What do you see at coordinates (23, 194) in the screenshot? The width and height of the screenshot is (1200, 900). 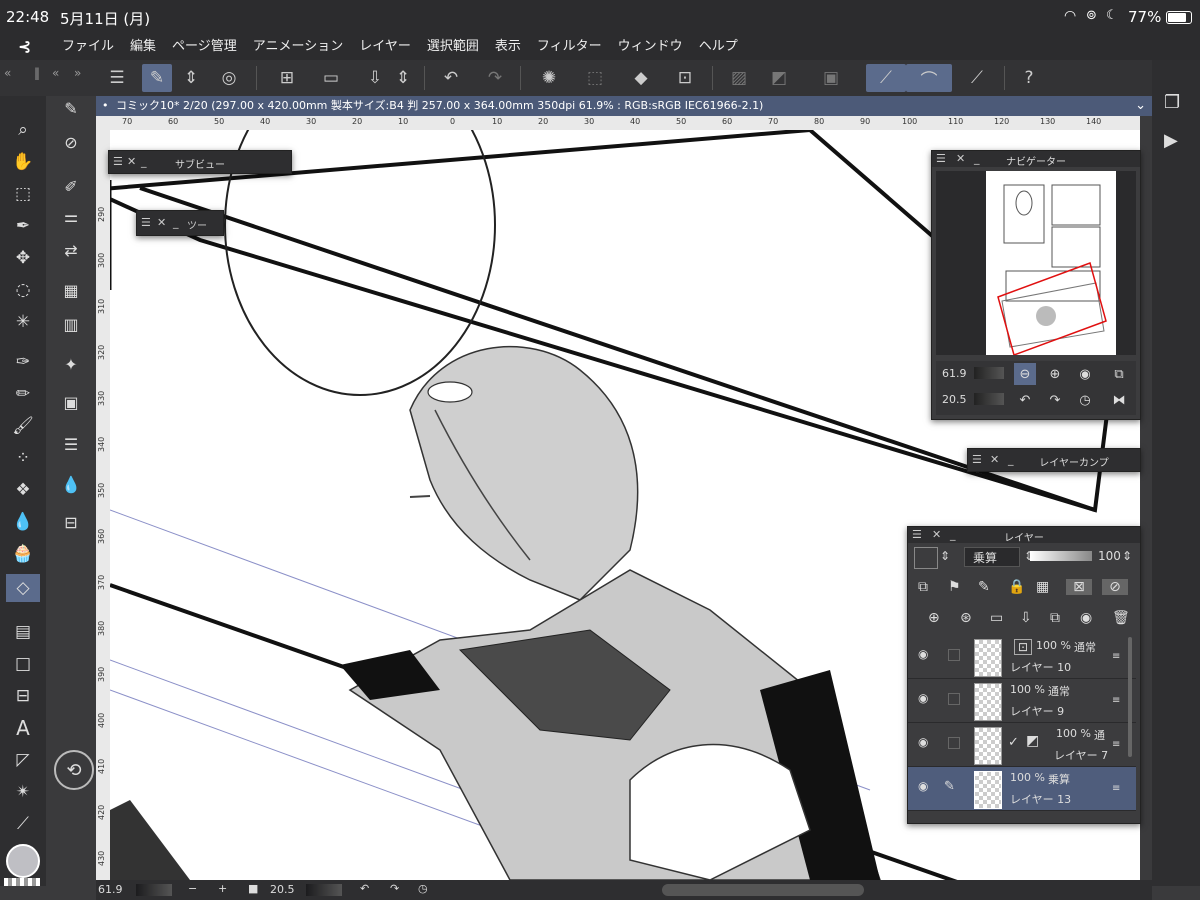 I see `operation-tool-icon: ⬚` at bounding box center [23, 194].